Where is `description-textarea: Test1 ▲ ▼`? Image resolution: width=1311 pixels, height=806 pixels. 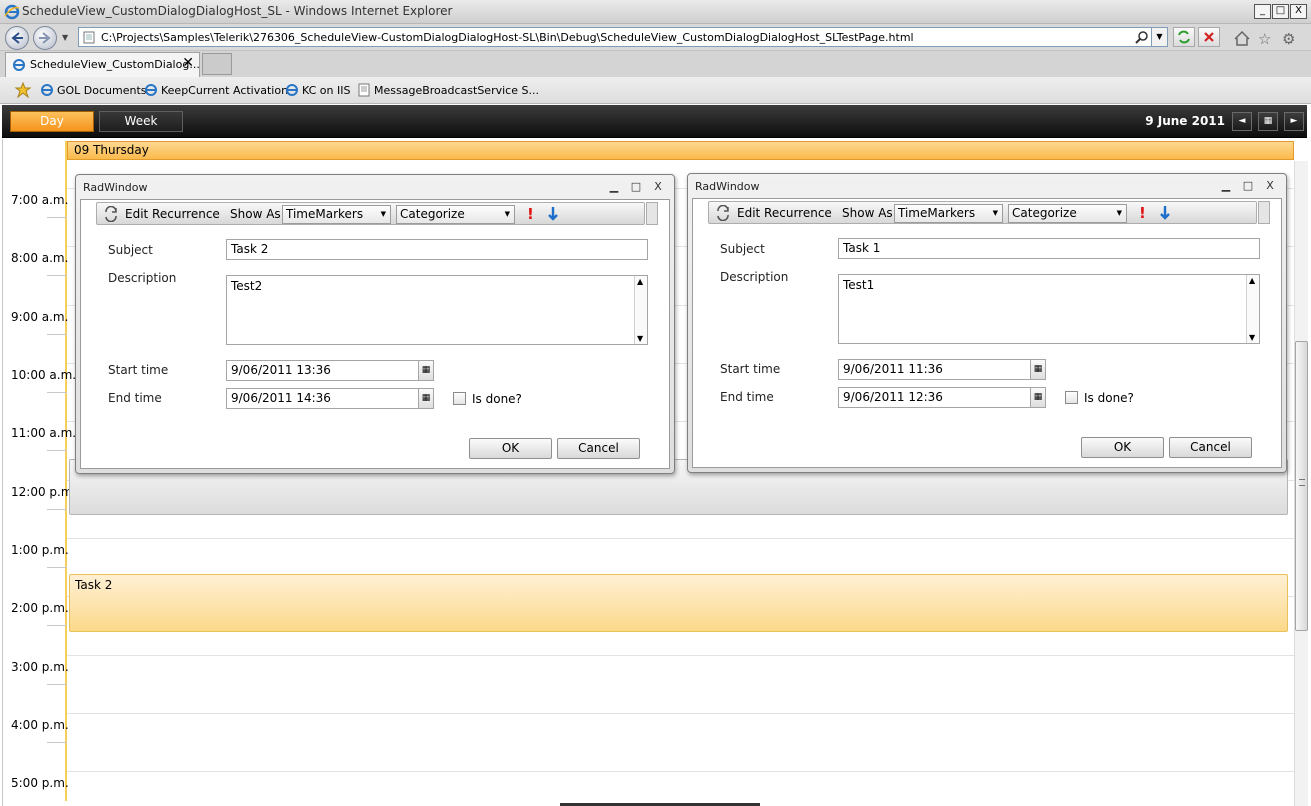
description-textarea: Test1 ▲ ▼ is located at coordinates (1049, 309).